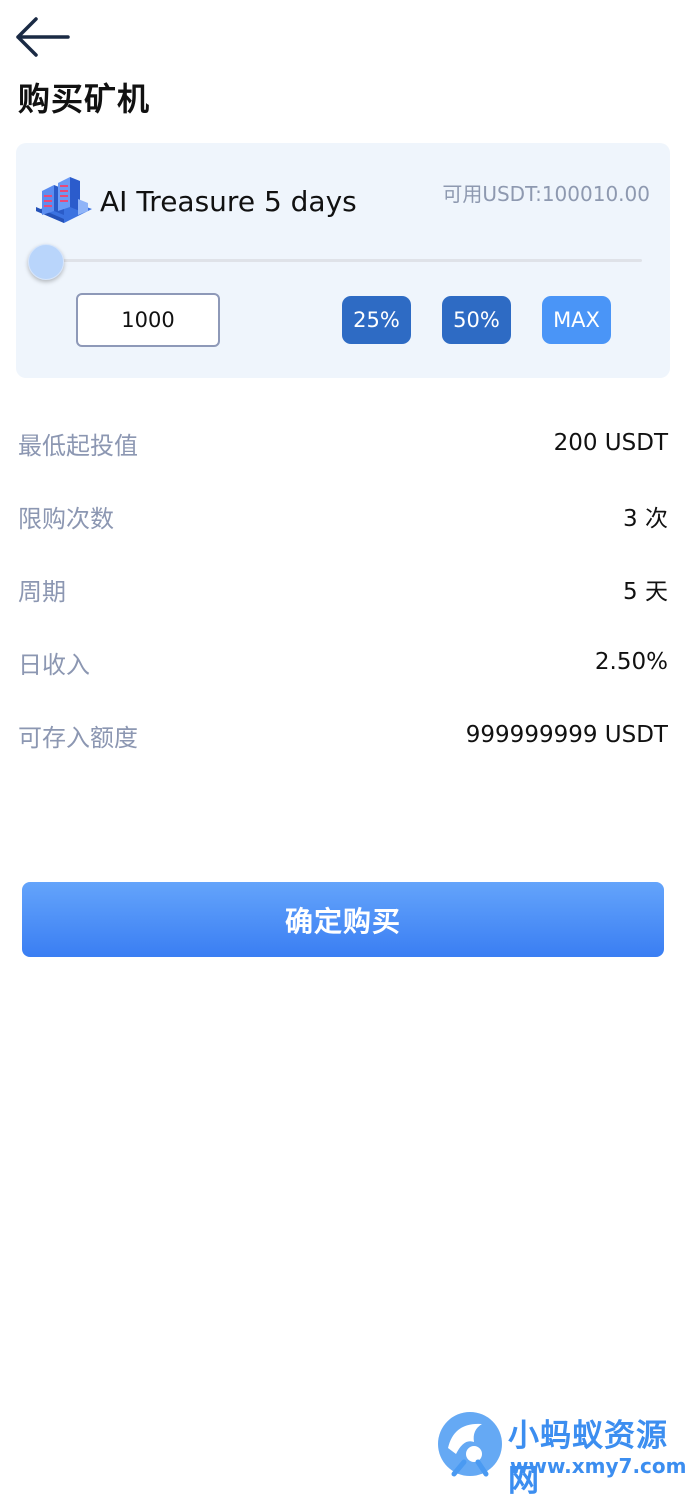 Image resolution: width=690 pixels, height=1500 pixels. Describe the element at coordinates (78, 737) in the screenshot. I see `detail-label: 可存入额度` at that location.